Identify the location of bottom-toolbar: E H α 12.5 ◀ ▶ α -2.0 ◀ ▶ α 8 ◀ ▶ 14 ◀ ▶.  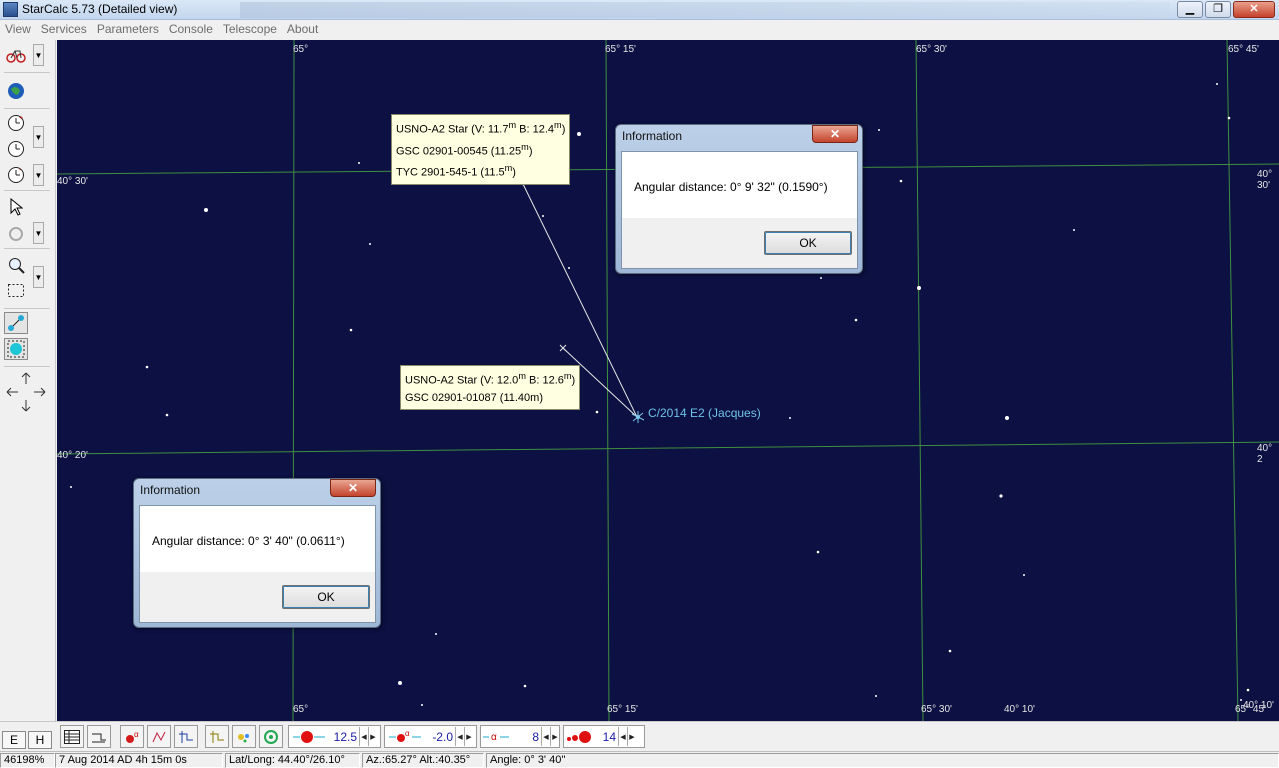
(639, 736).